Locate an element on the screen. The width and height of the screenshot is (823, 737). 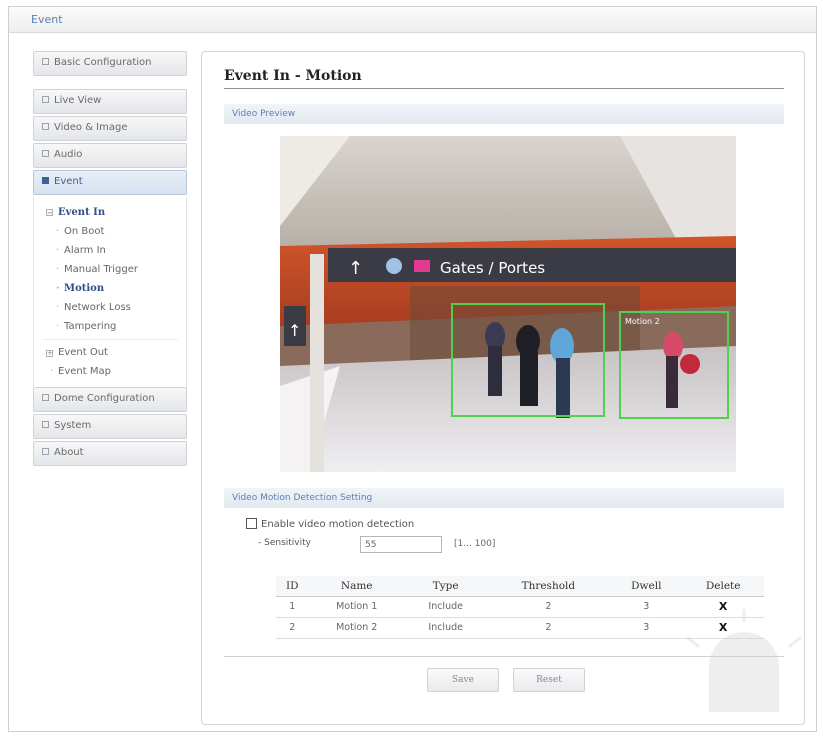
table-header-row: ID Name Type Threshold Dwell Delete is located at coordinates (520, 586).